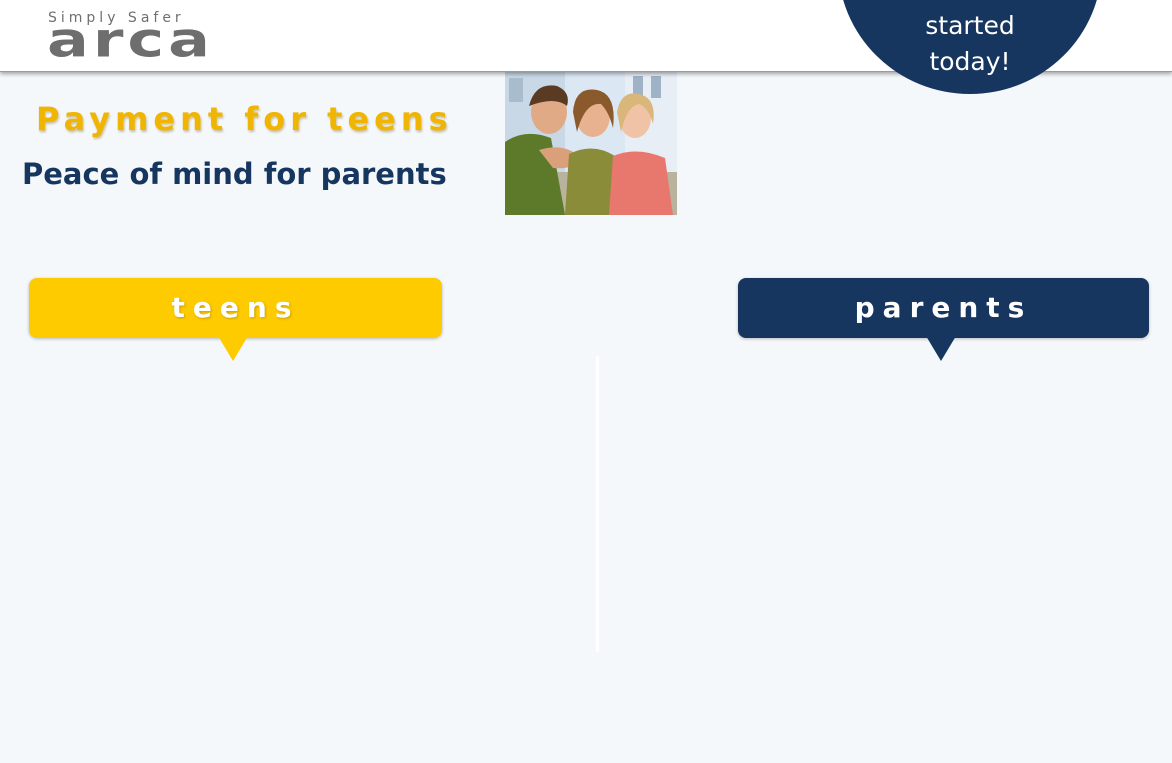 The width and height of the screenshot is (1172, 763). I want to click on get-started-label: Get started today!, so click(970, 38).